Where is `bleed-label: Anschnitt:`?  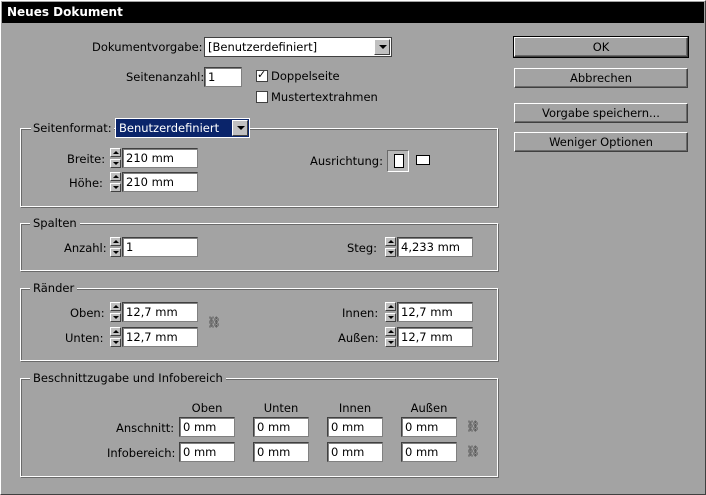 bleed-label: Anschnitt: is located at coordinates (145, 428).